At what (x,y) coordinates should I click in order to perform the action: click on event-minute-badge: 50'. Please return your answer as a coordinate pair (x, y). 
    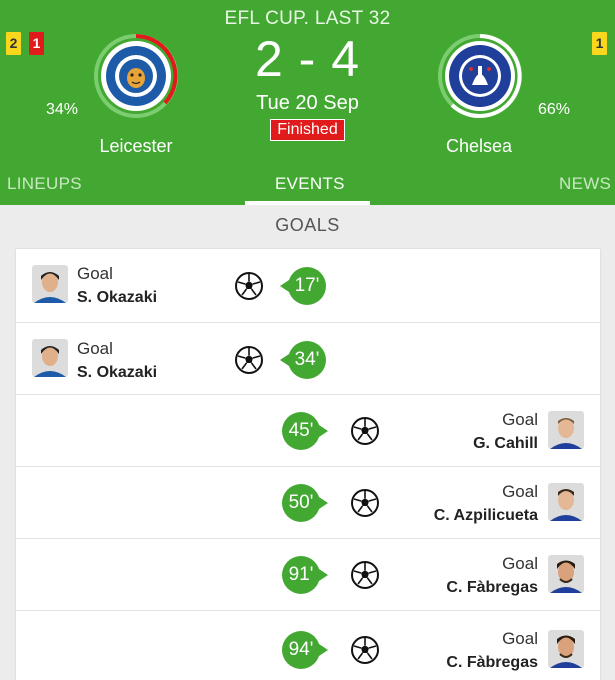
    Looking at the image, I should click on (304, 503).